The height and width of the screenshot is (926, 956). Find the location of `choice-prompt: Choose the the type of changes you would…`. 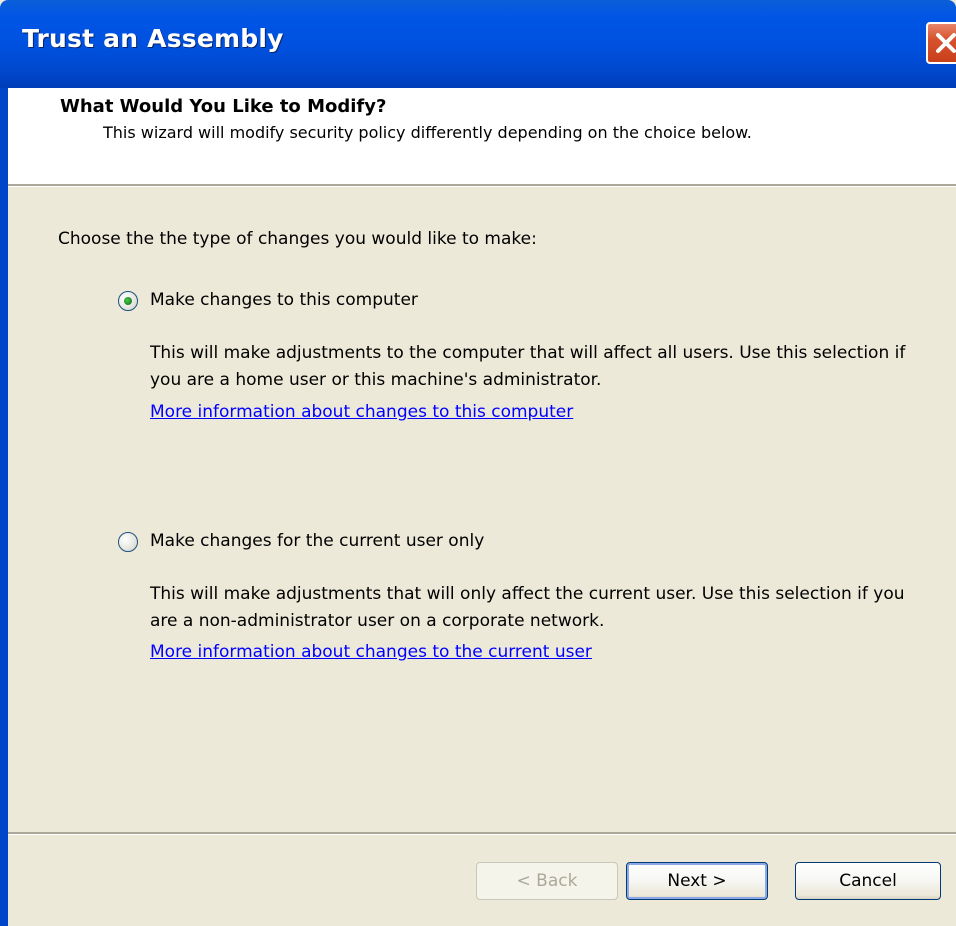

choice-prompt: Choose the the type of changes you would… is located at coordinates (297, 239).